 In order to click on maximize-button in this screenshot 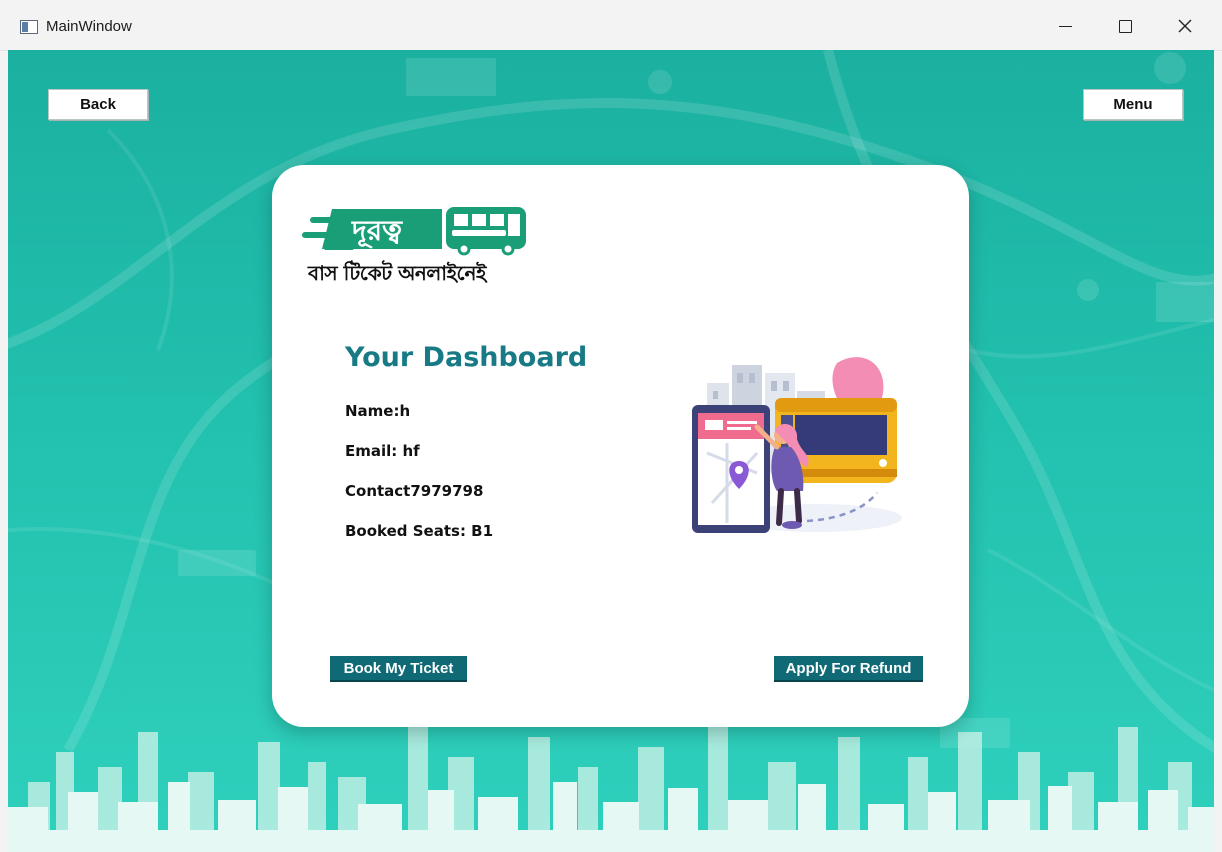, I will do `click(1125, 26)`.